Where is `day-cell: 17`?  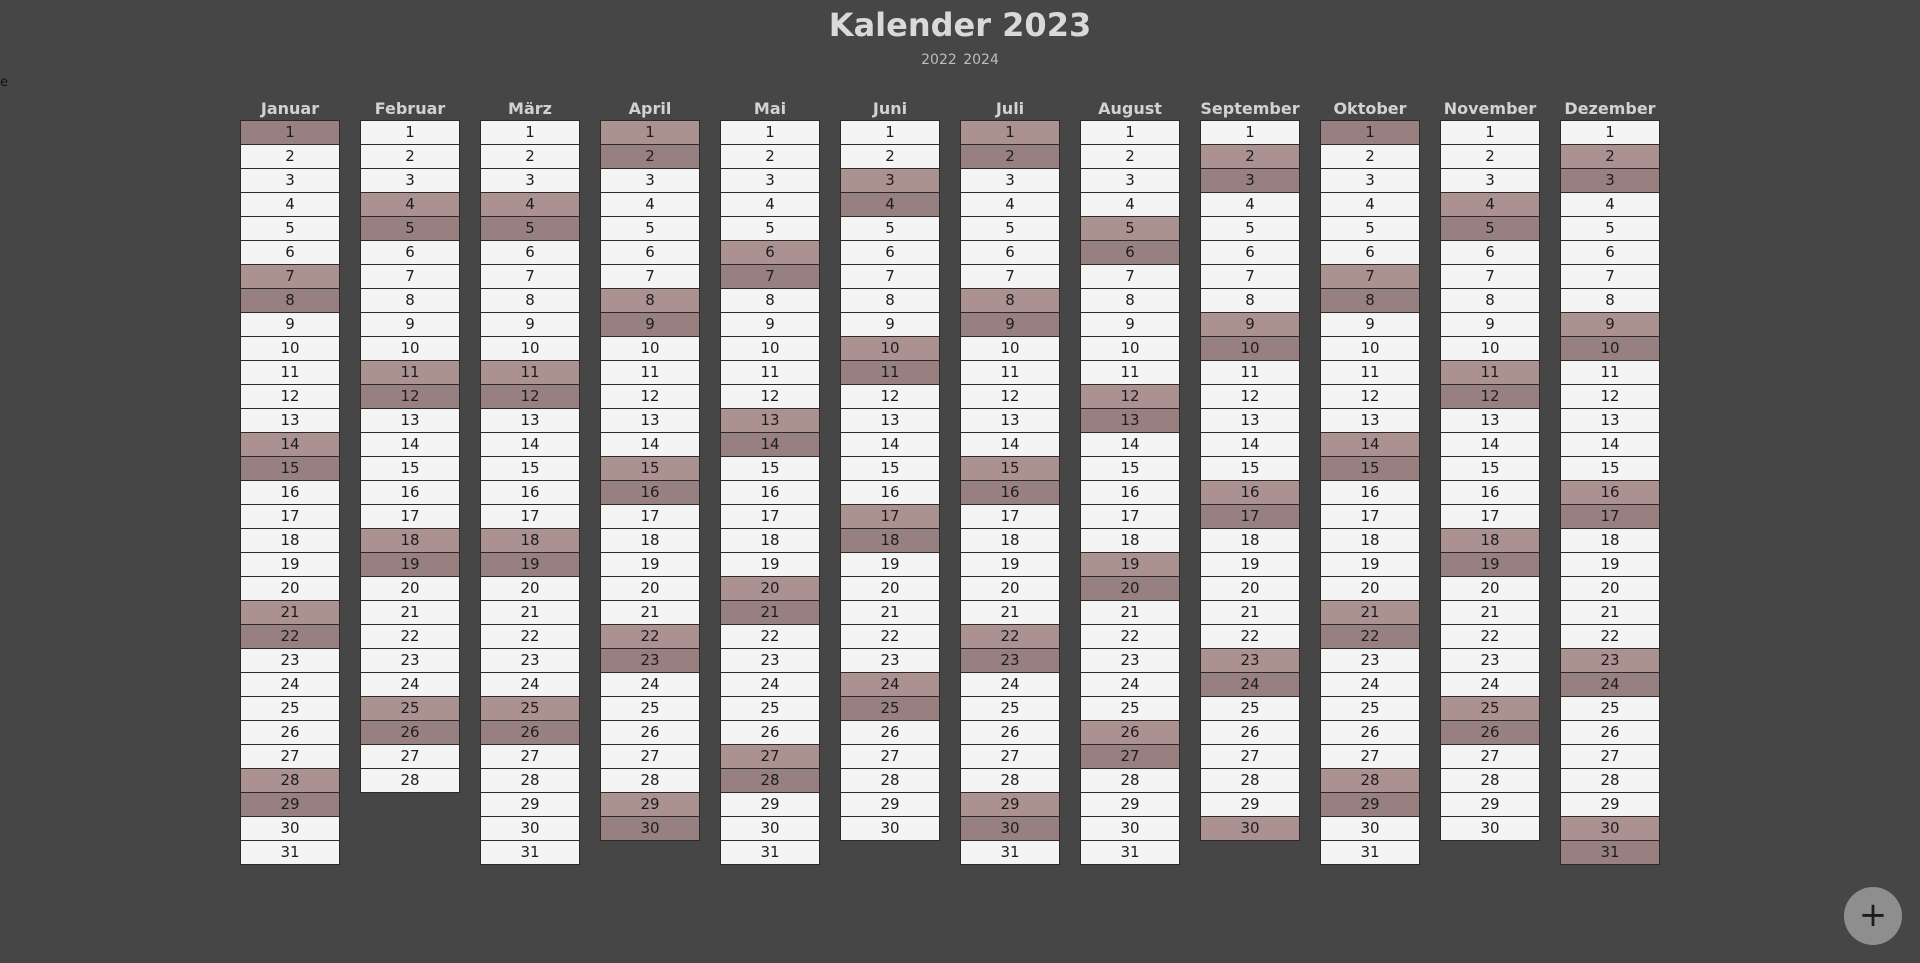
day-cell: 17 is located at coordinates (1010, 517).